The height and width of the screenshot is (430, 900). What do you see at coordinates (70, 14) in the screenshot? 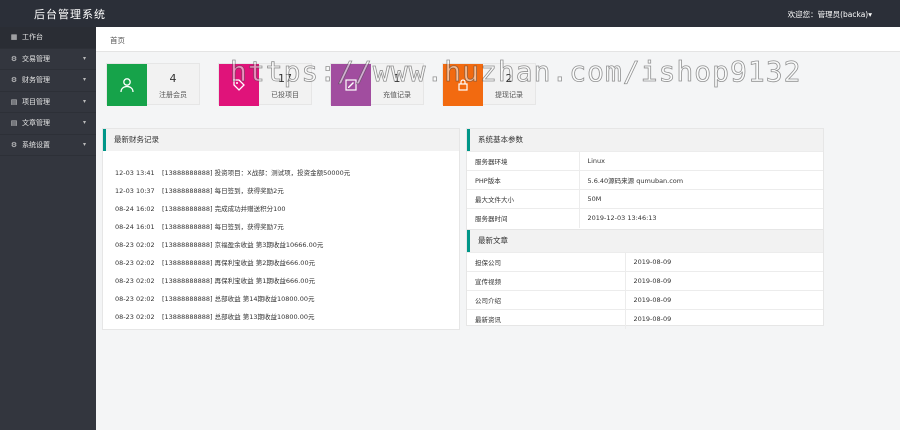
I see `app-title: 后台管理系统` at bounding box center [70, 14].